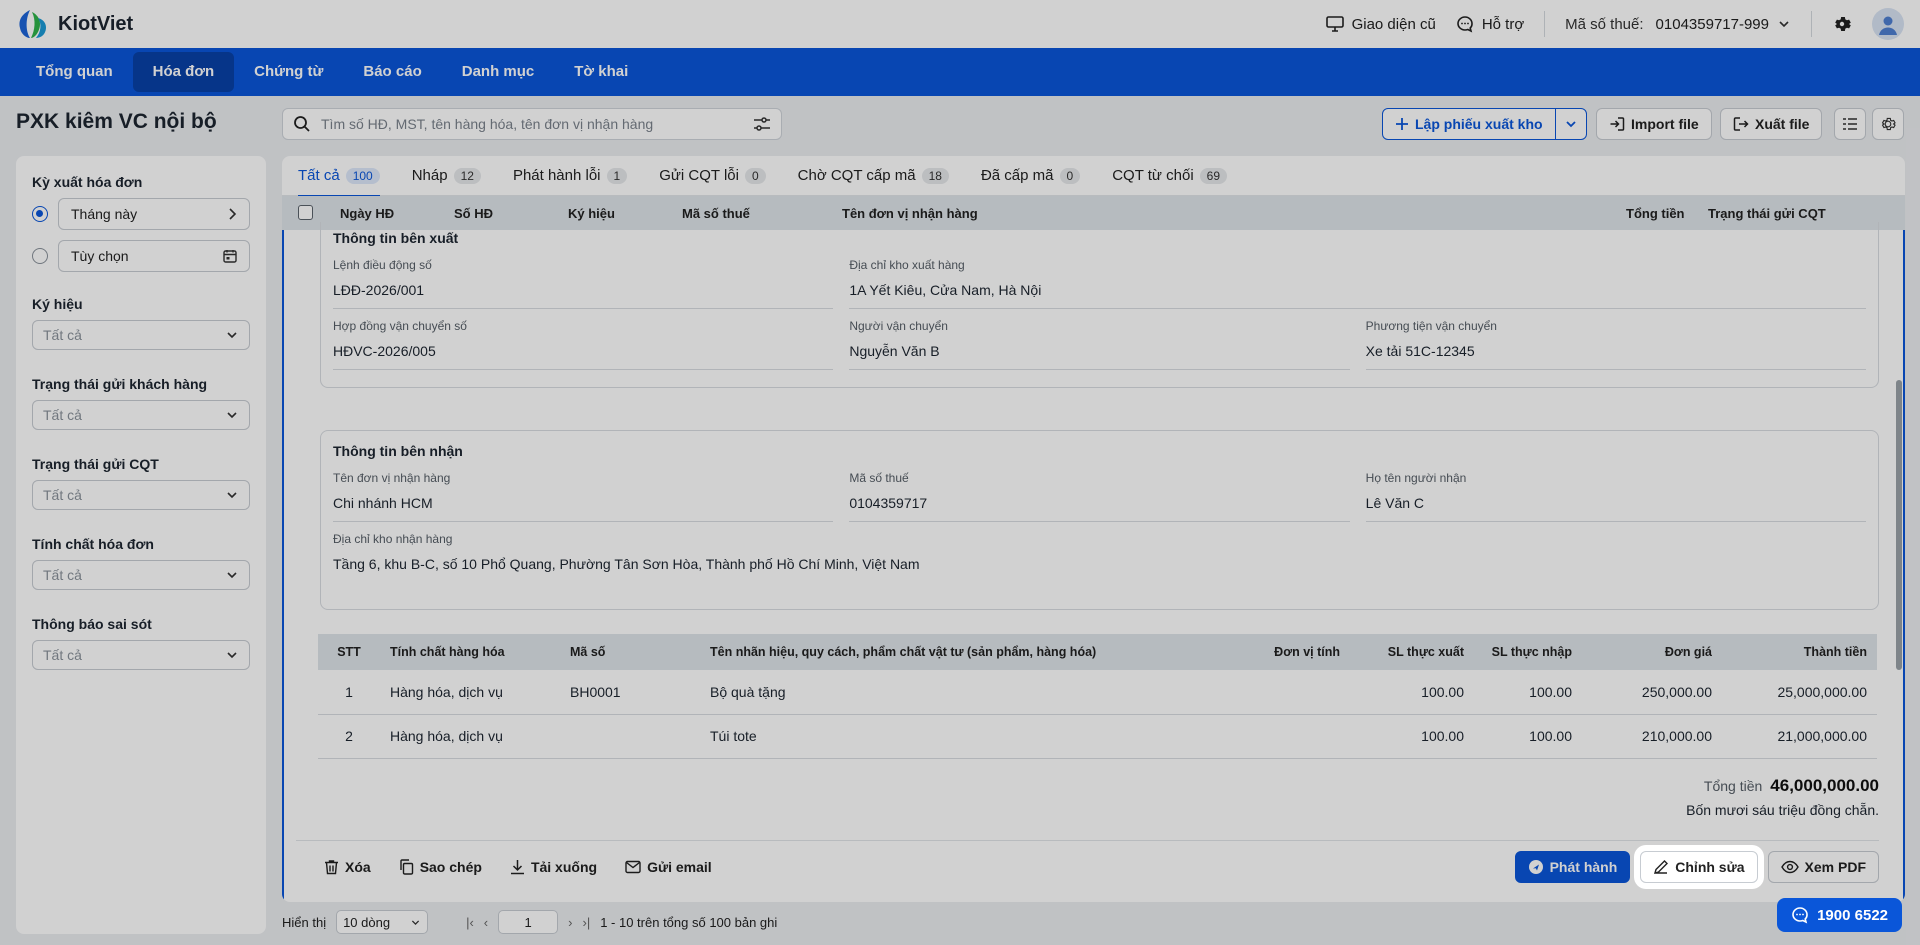 The image size is (1920, 945). What do you see at coordinates (288, 72) in the screenshot?
I see `nav-chung-tu: Chứng từ` at bounding box center [288, 72].